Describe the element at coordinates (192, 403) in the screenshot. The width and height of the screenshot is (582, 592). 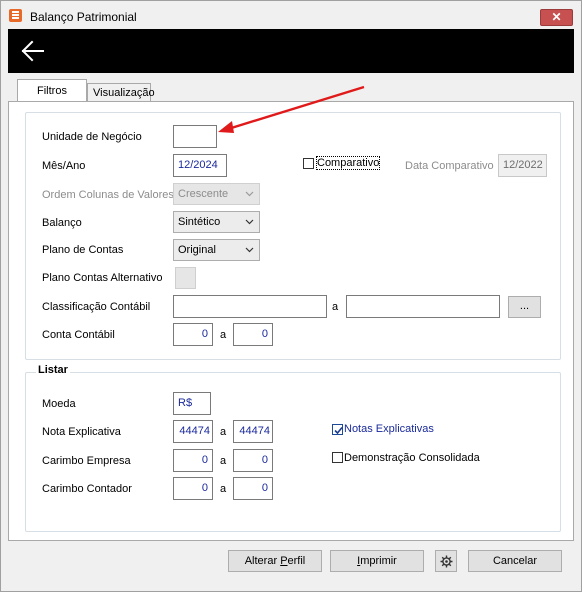
I see `moeda-input: R$` at that location.